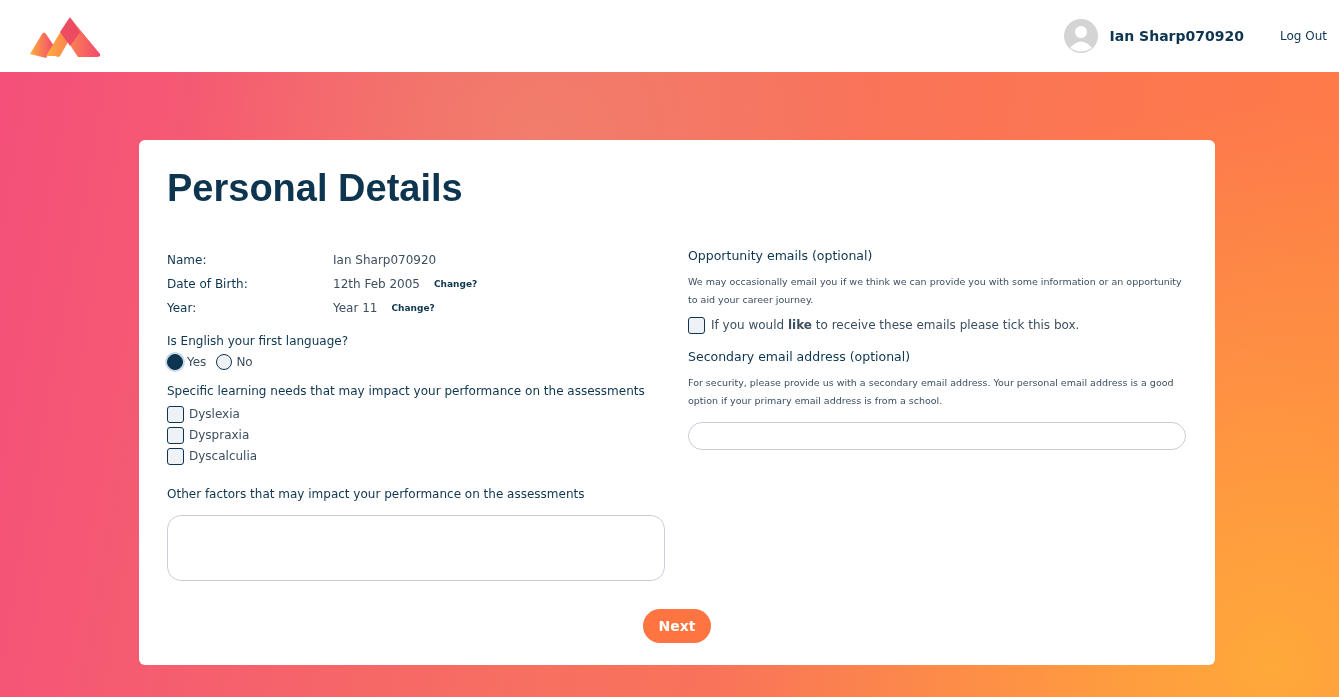  What do you see at coordinates (182, 307) in the screenshot?
I see `detail-label: Year:` at bounding box center [182, 307].